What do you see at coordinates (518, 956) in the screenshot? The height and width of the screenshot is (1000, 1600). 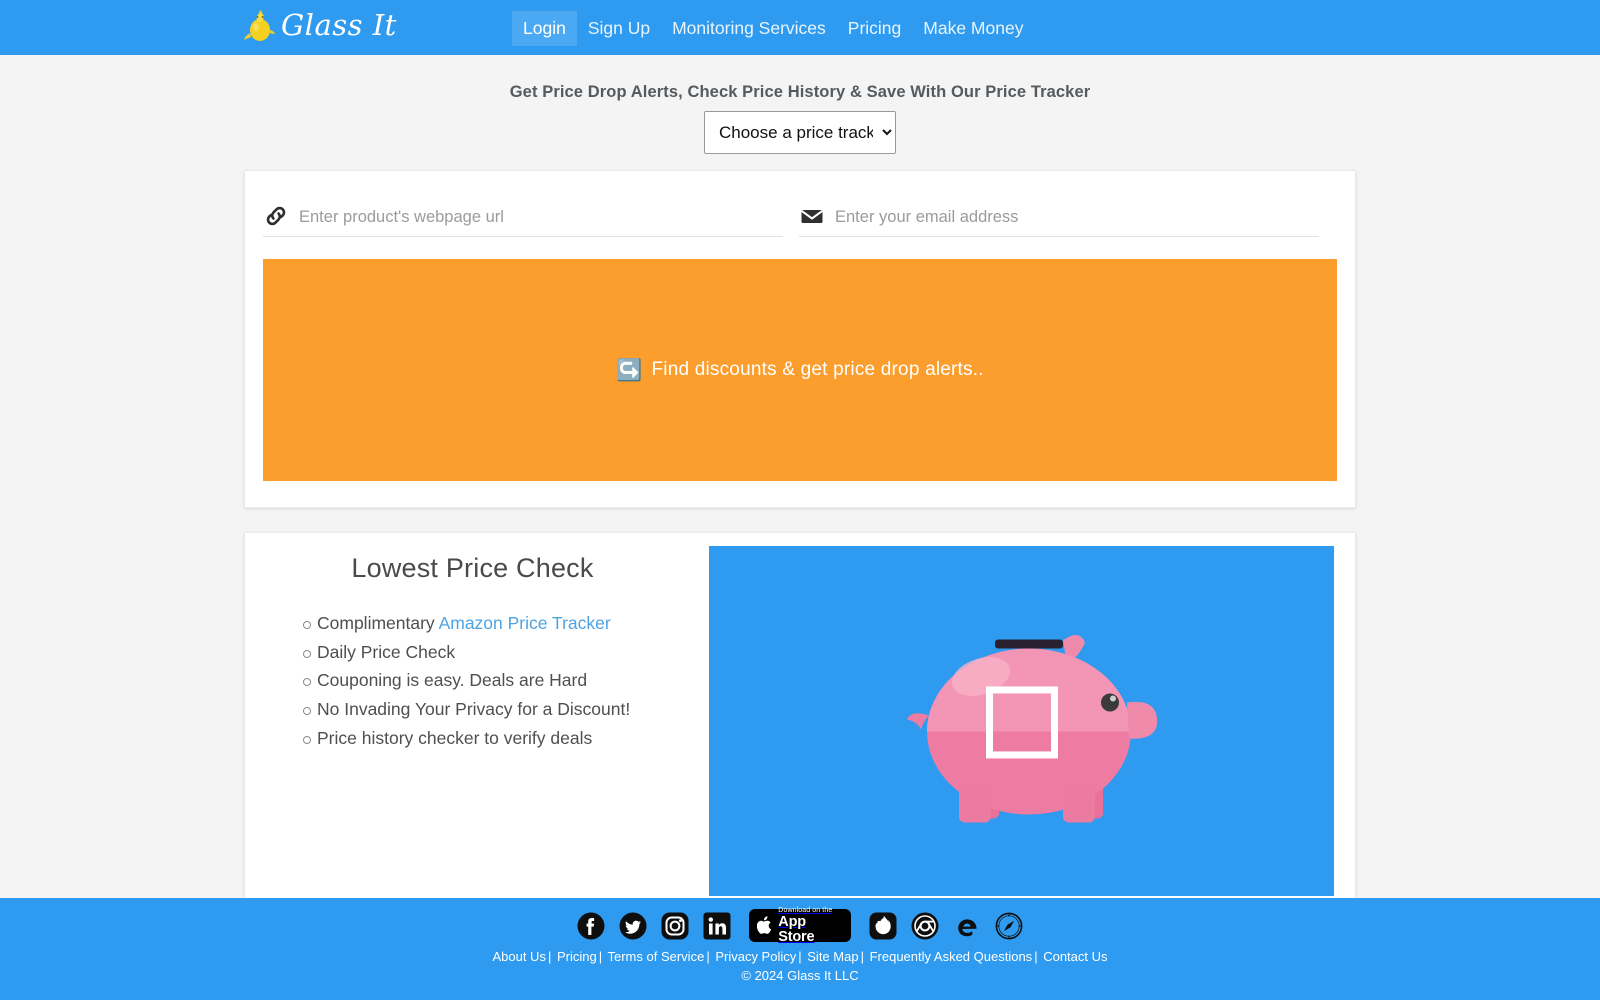 I see `footer-link-about-us: About Us` at bounding box center [518, 956].